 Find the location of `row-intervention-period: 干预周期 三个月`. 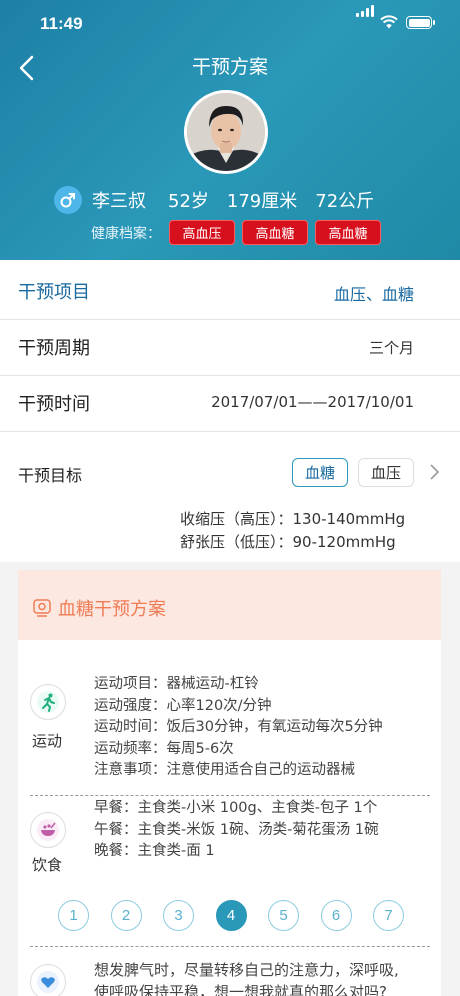

row-intervention-period: 干预周期 三个月 is located at coordinates (230, 348).